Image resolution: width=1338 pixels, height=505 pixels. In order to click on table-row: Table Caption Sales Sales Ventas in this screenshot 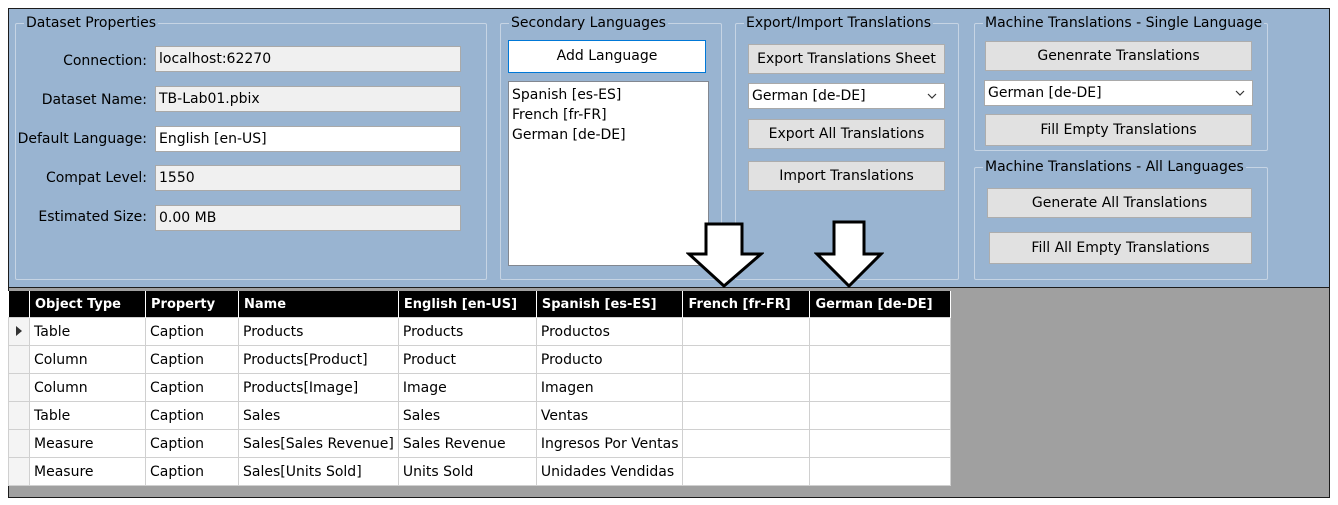, I will do `click(480, 415)`.